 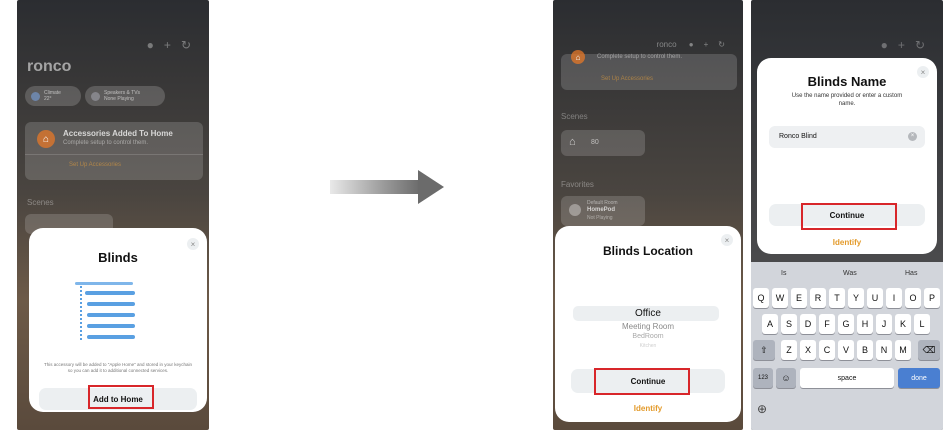 I want to click on climate-pill: Climate 22°, so click(x=53, y=96).